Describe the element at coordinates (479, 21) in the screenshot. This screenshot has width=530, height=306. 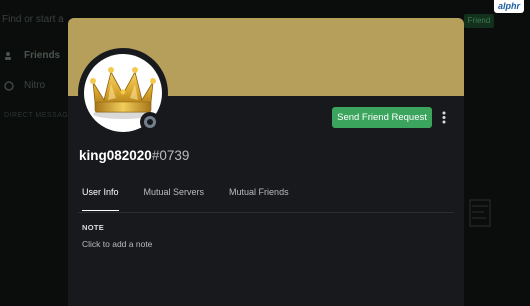
I see `background-add-friend-button: Friend` at that location.